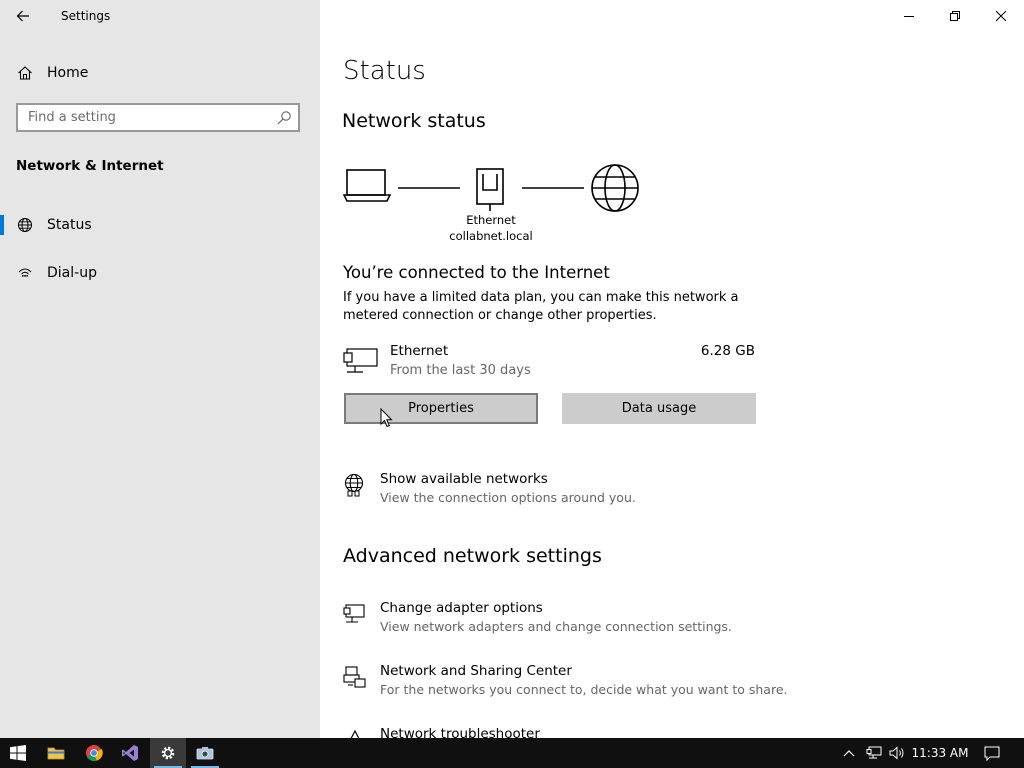 This screenshot has height=768, width=1024. I want to click on action-center-button, so click(992, 753).